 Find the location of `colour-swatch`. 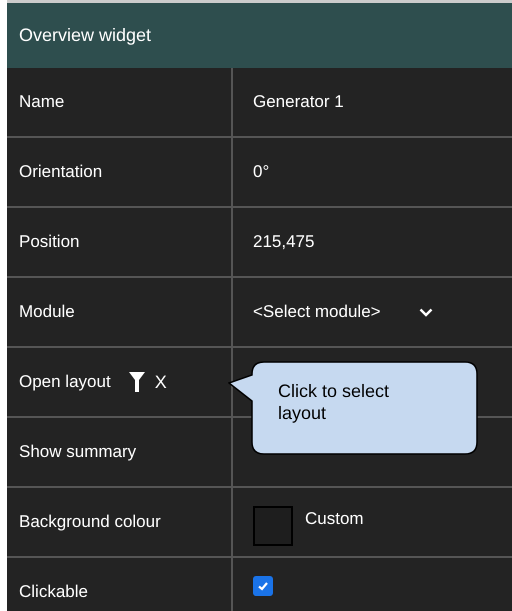

colour-swatch is located at coordinates (273, 526).